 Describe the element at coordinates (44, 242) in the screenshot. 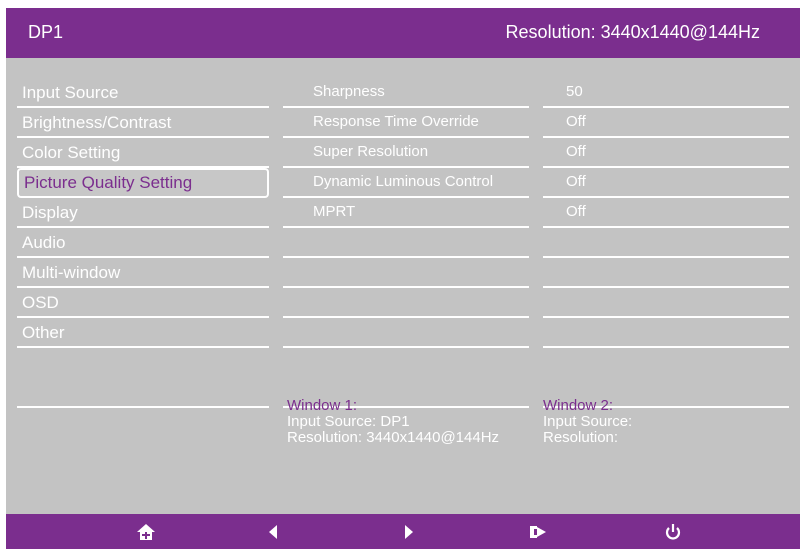

I see `menu-item-label: Audio` at that location.